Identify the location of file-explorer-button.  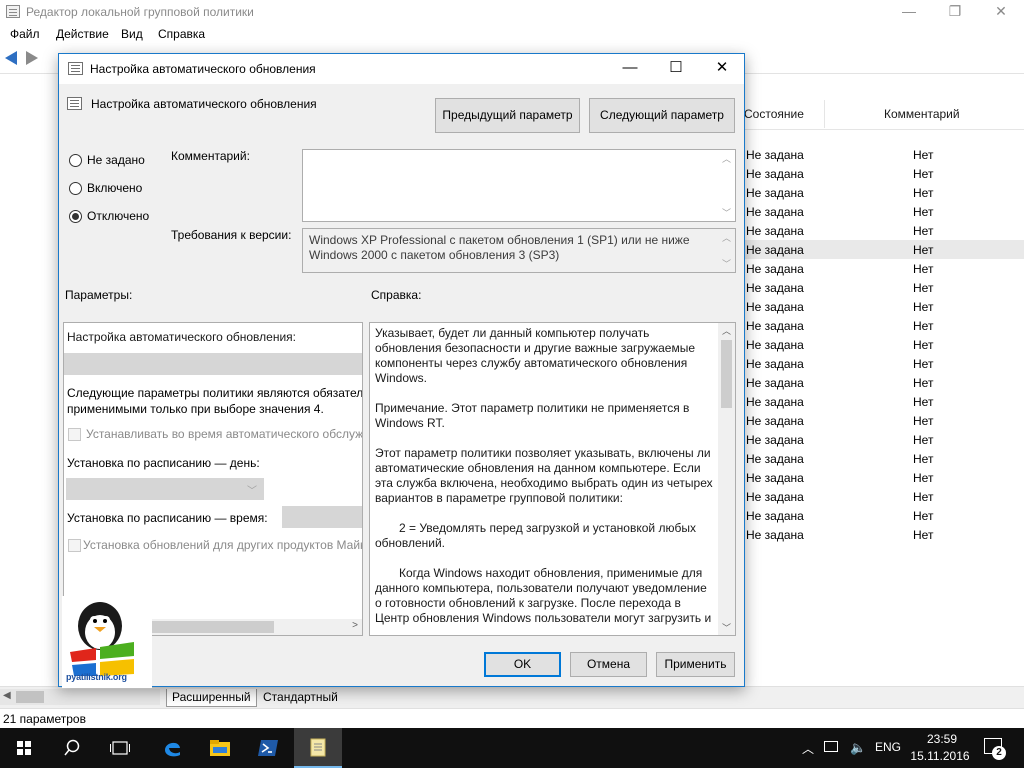
(220, 748).